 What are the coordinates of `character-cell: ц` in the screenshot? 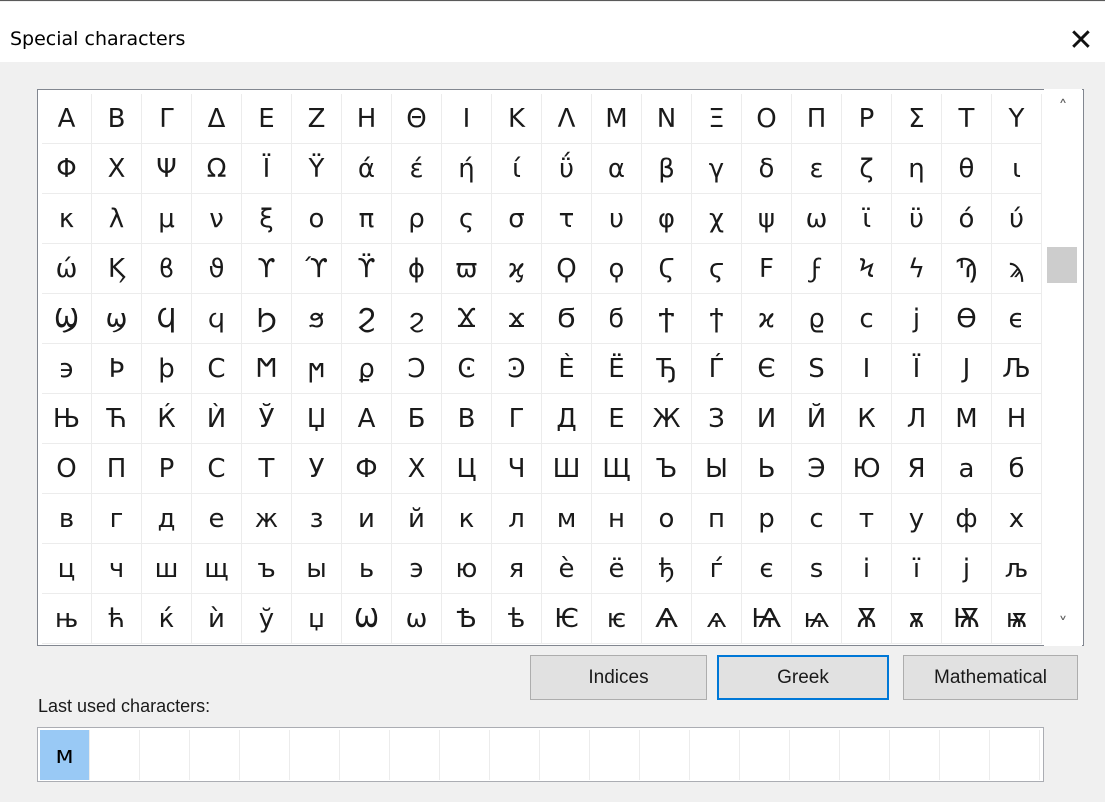 It's located at (67, 569).